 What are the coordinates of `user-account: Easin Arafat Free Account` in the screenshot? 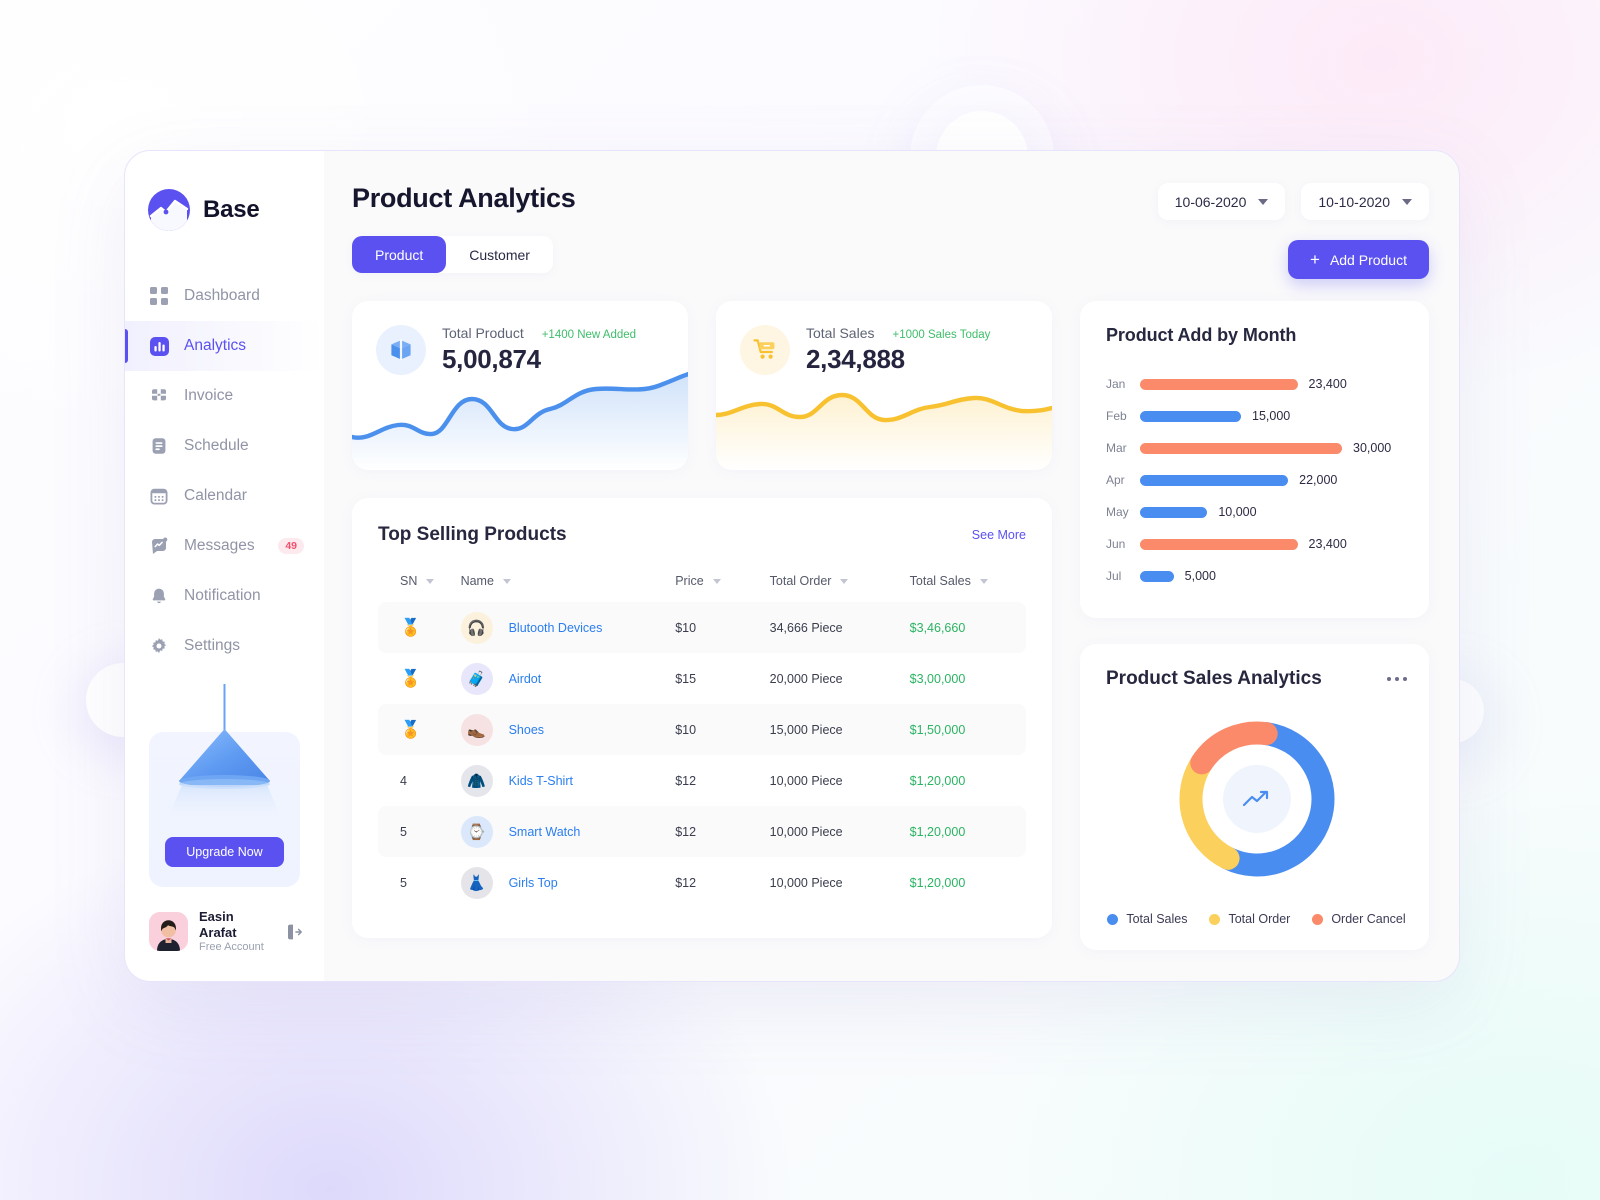 It's located at (224, 934).